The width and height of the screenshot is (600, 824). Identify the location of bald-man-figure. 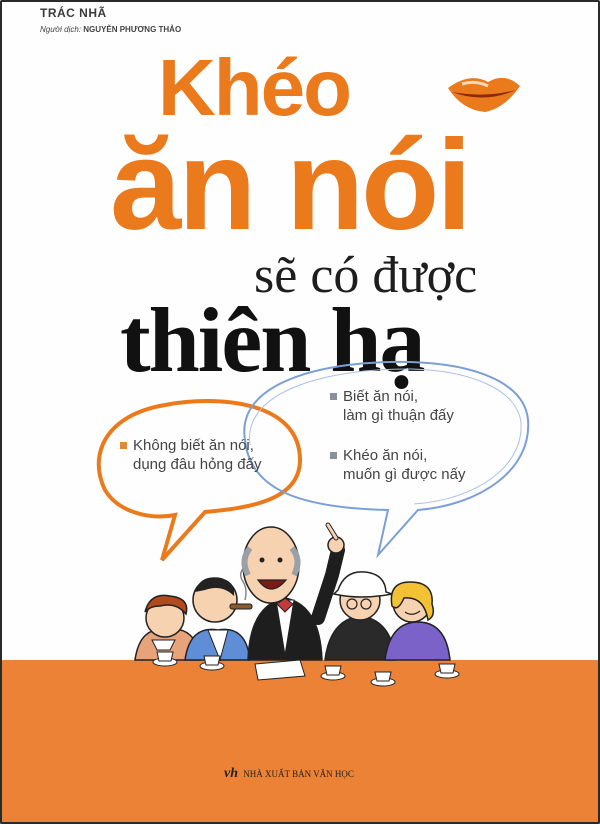
(293, 591).